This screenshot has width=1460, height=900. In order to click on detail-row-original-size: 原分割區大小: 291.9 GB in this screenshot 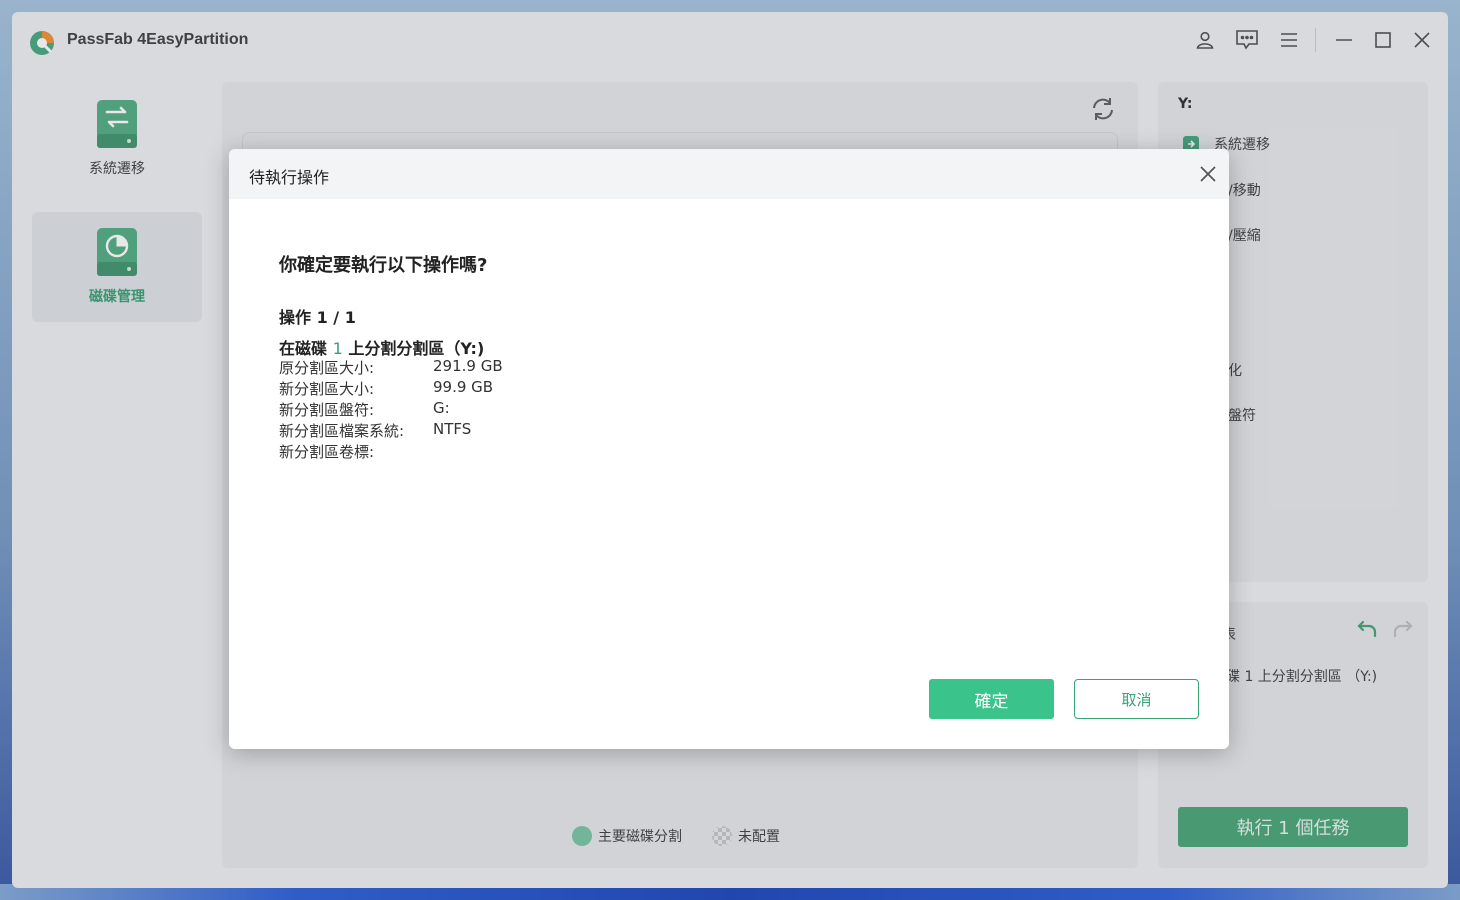, I will do `click(391, 367)`.